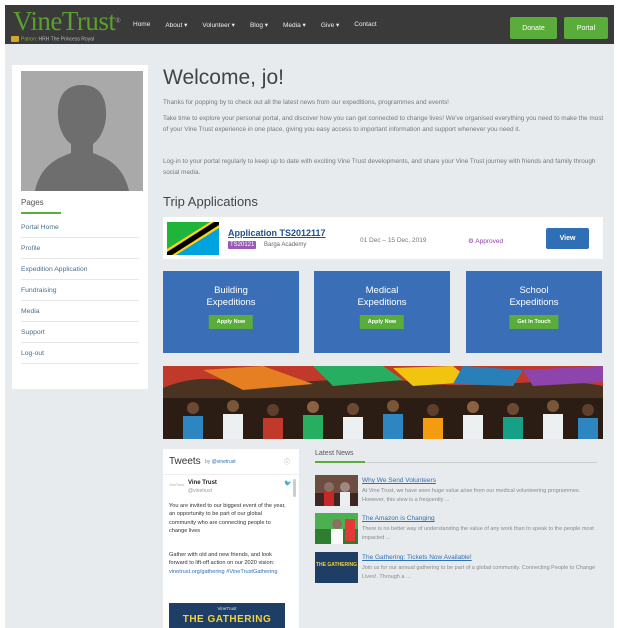 Image resolution: width=617 pixels, height=628 pixels. Describe the element at coordinates (334, 453) in the screenshot. I see `latest-news-heading: Latest News` at that location.